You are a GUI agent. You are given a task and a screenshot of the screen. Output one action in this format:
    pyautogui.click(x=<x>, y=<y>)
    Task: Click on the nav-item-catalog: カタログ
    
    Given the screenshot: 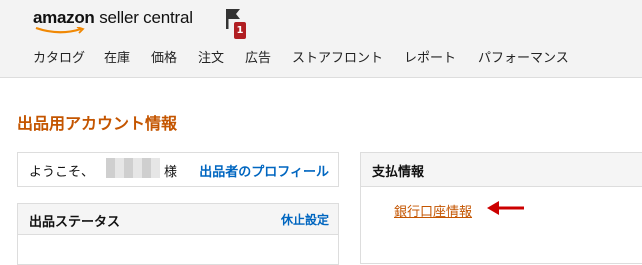 What is the action you would take?
    pyautogui.click(x=59, y=56)
    